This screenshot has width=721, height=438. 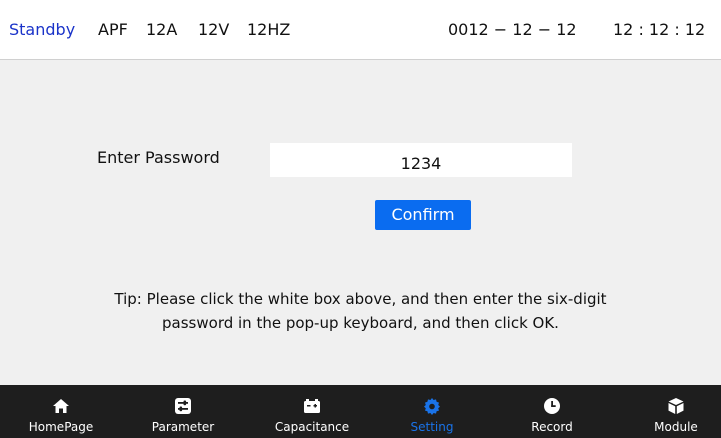 I want to click on sliders-icon, so click(x=183, y=406).